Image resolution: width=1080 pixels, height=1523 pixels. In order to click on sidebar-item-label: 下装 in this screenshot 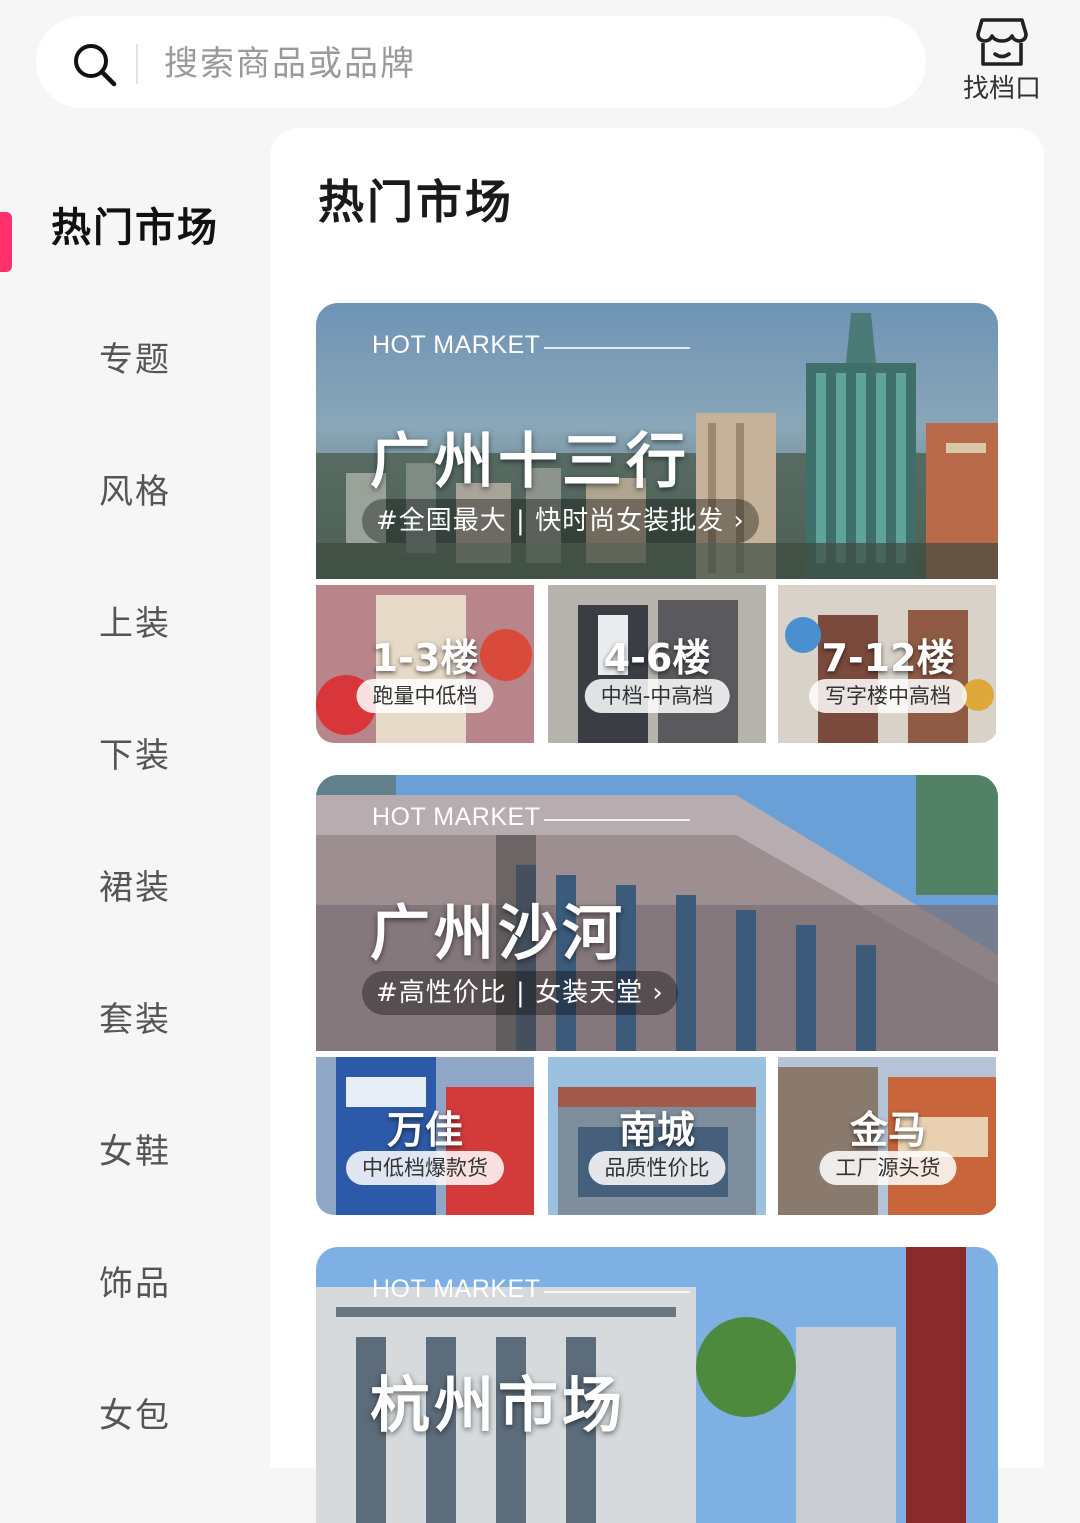, I will do `click(135, 755)`.